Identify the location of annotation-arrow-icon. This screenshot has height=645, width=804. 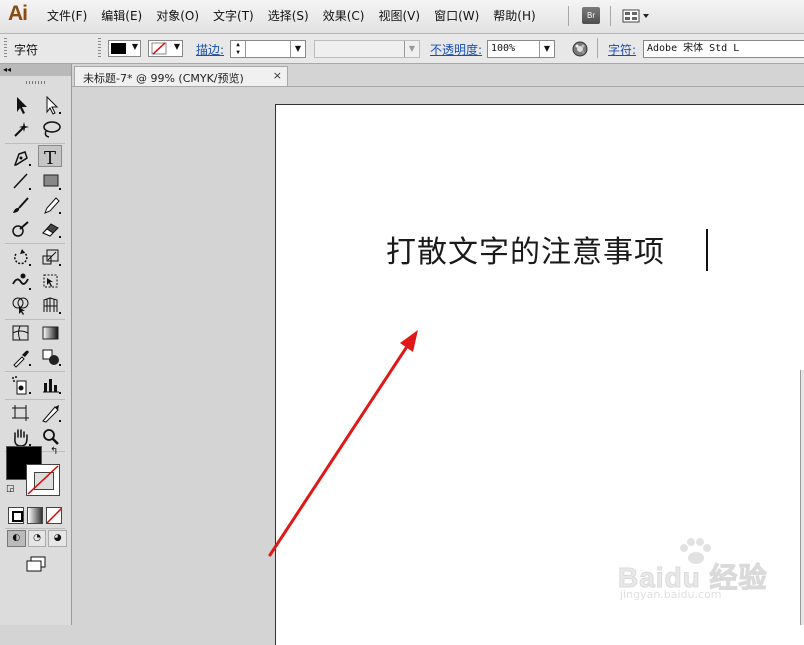
(343, 443).